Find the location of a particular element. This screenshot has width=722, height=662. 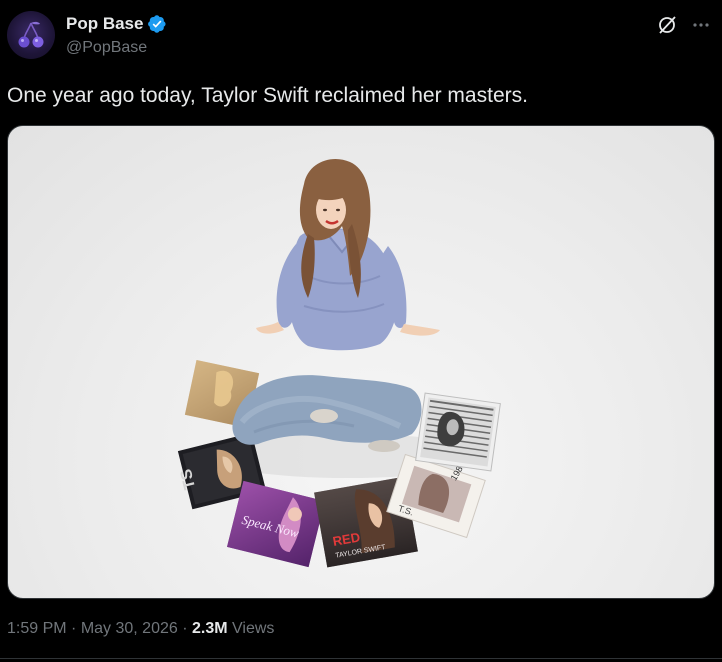

cherries-icon is located at coordinates (31, 34).